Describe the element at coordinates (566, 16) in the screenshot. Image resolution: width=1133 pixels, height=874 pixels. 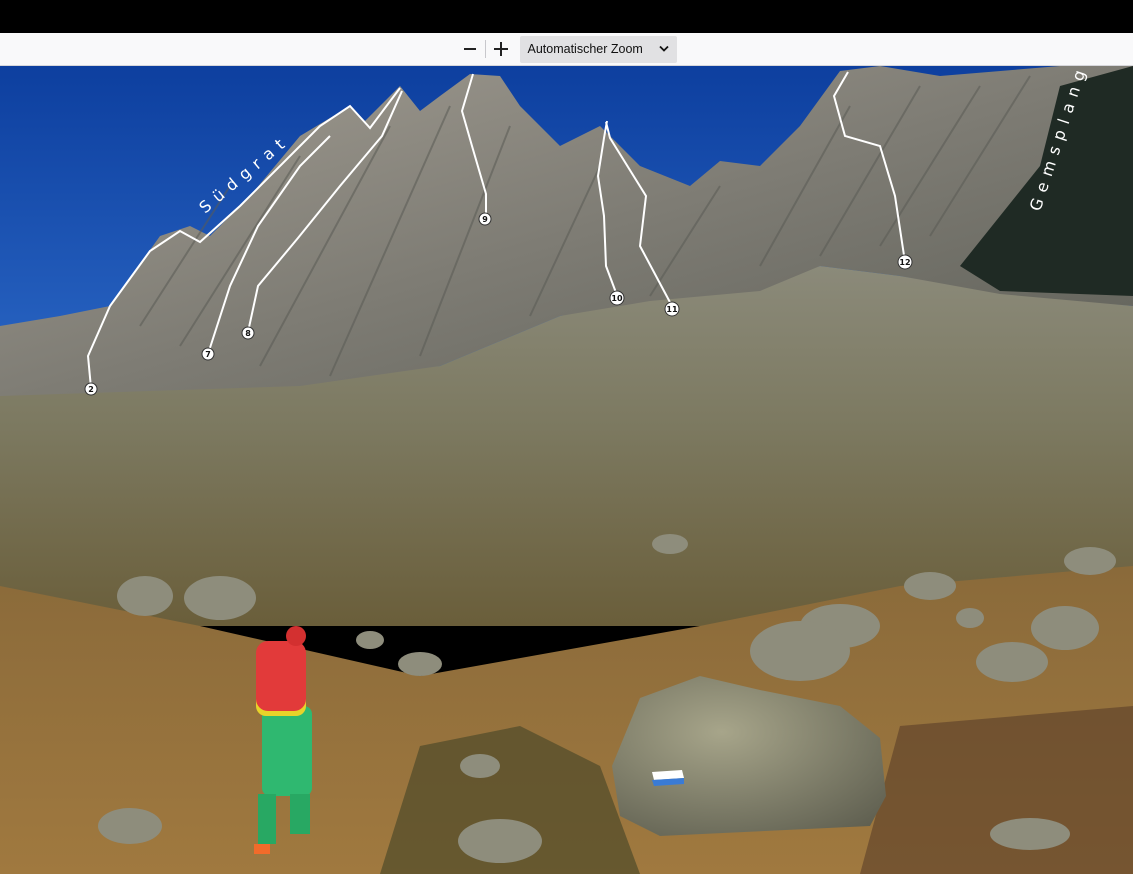
I see `window-top-bar` at that location.